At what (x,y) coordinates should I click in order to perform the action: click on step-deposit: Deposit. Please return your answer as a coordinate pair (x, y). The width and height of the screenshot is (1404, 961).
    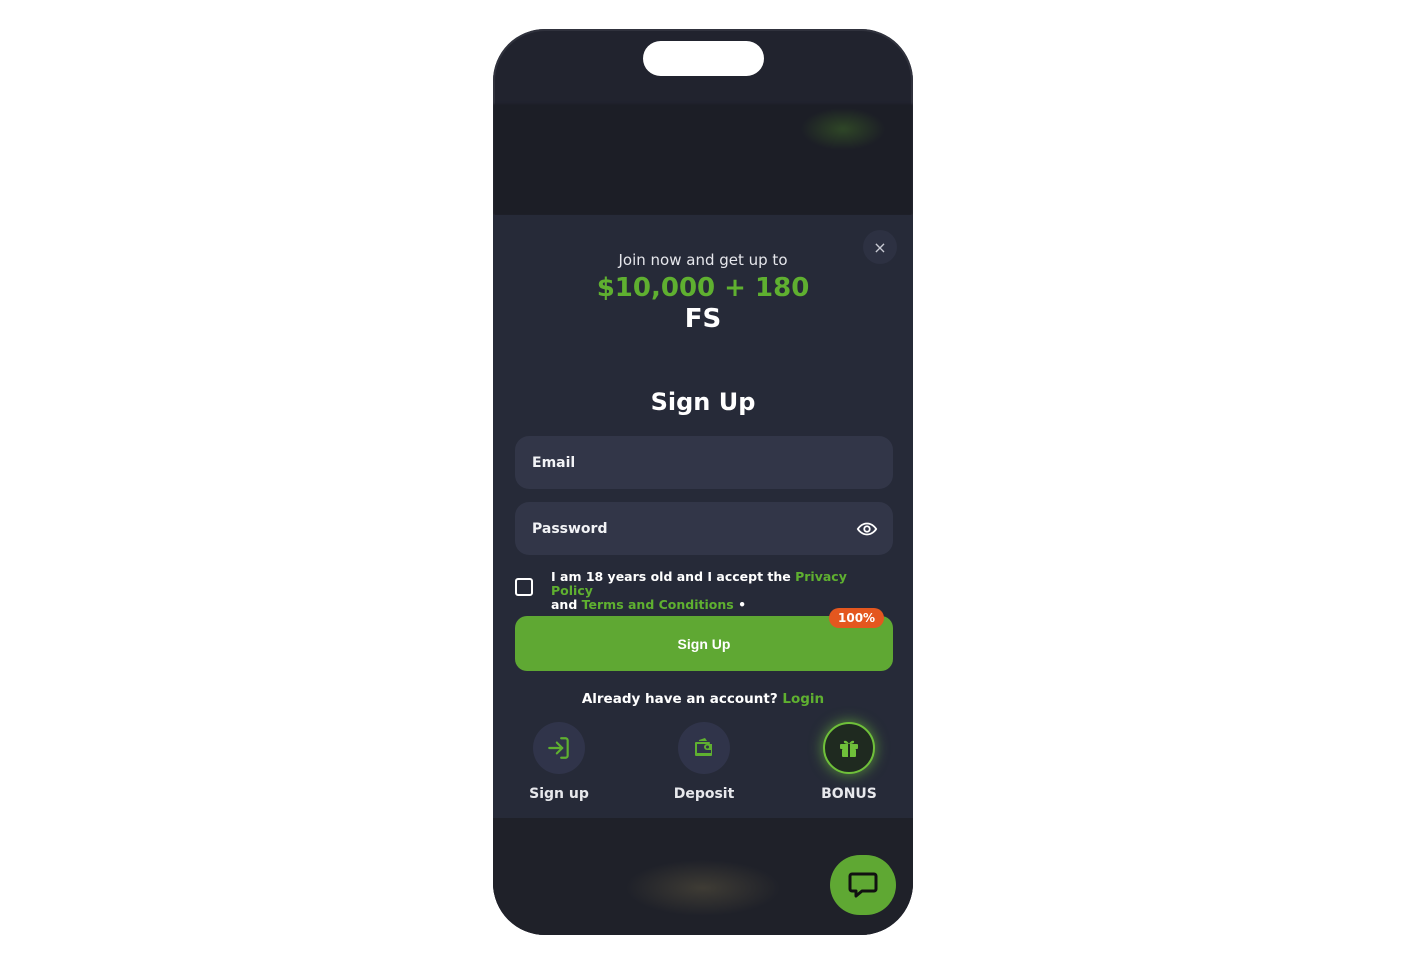
    Looking at the image, I should click on (704, 762).